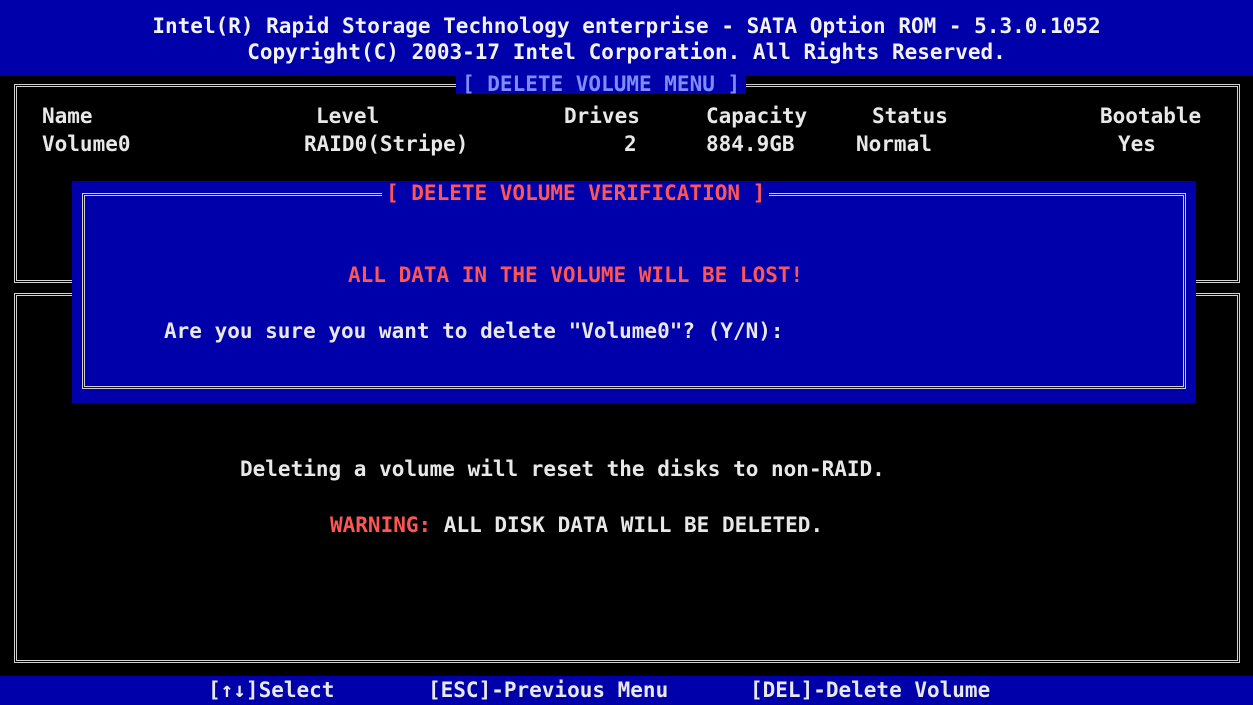  What do you see at coordinates (894, 144) in the screenshot?
I see `volume-status: Normal` at bounding box center [894, 144].